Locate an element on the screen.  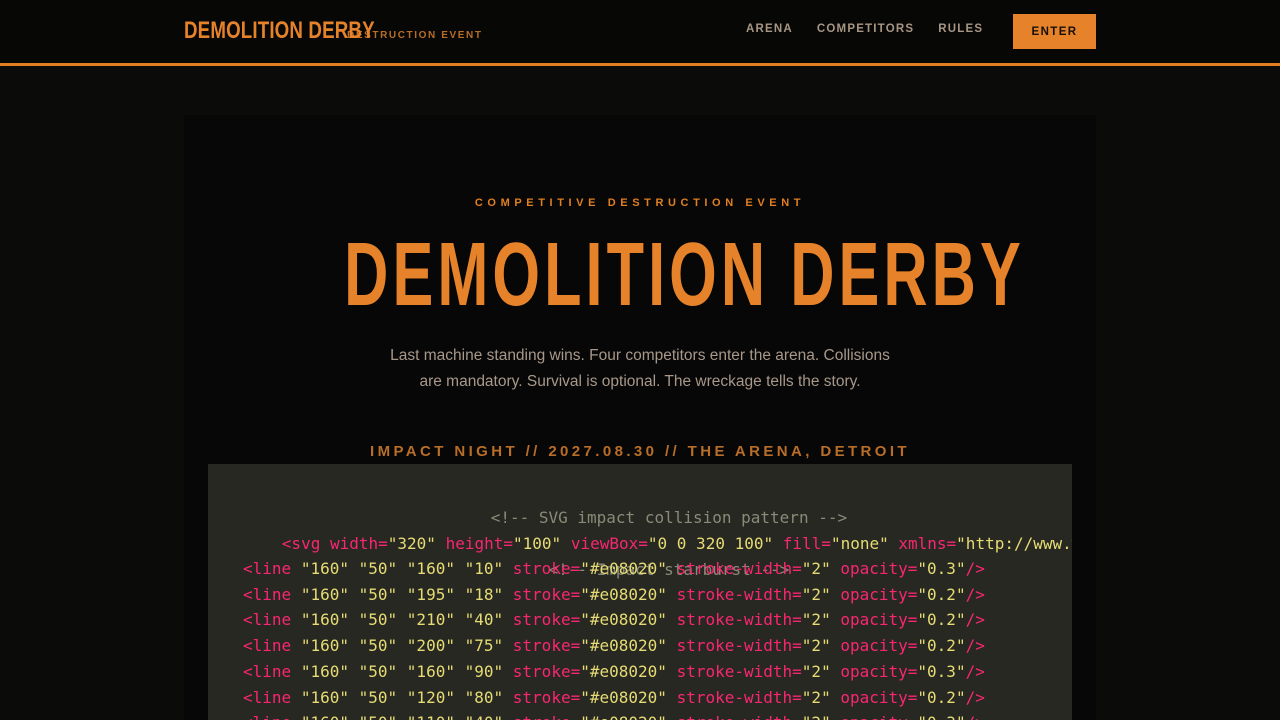
code-value: "10" is located at coordinates (484, 568).